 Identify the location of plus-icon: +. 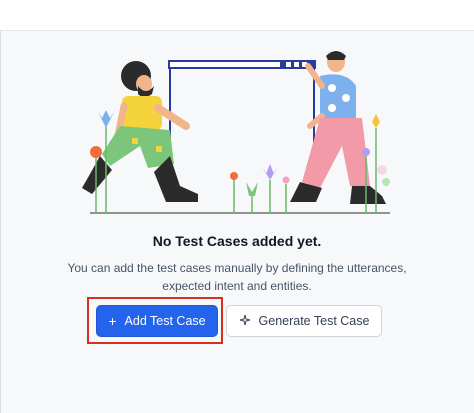
(112, 321).